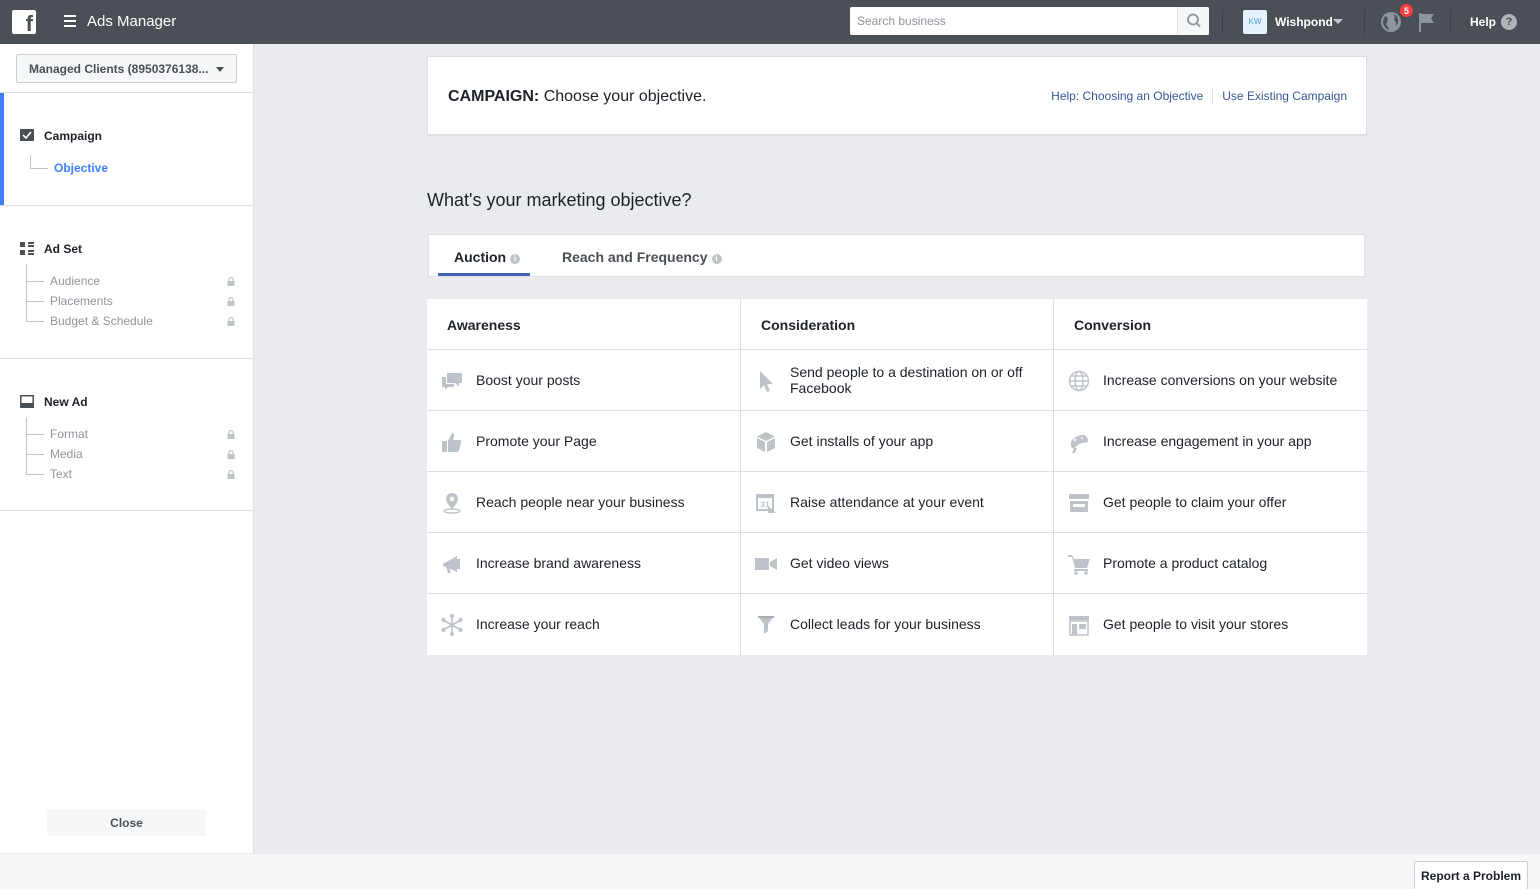 This screenshot has width=1540, height=889. I want to click on video-camera-icon, so click(766, 564).